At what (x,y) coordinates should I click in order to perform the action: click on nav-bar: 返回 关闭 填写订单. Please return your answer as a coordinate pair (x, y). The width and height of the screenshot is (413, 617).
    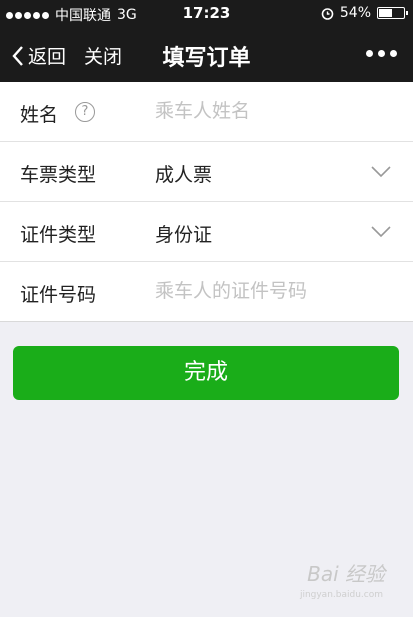
    Looking at the image, I should click on (206, 55).